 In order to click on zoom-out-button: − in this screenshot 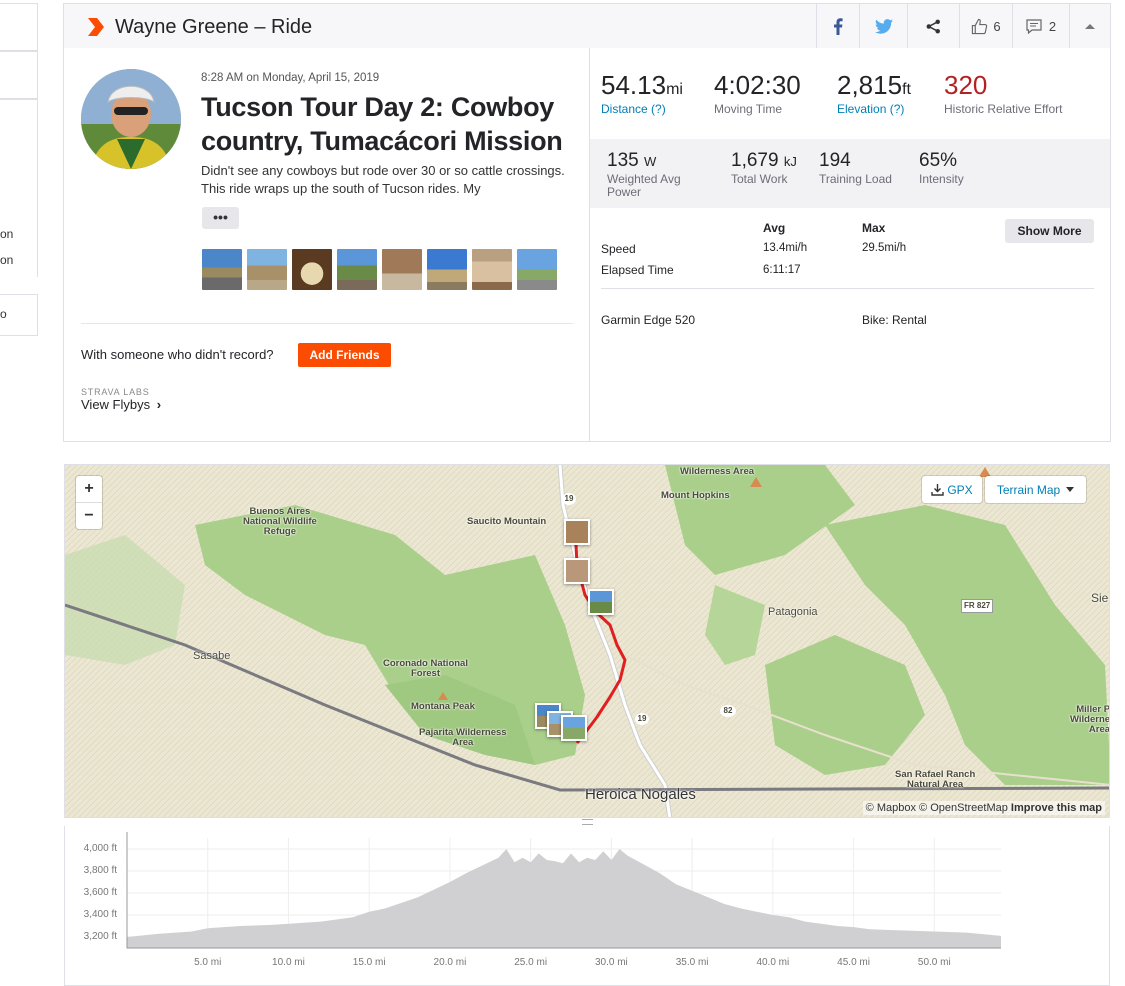, I will do `click(89, 515)`.